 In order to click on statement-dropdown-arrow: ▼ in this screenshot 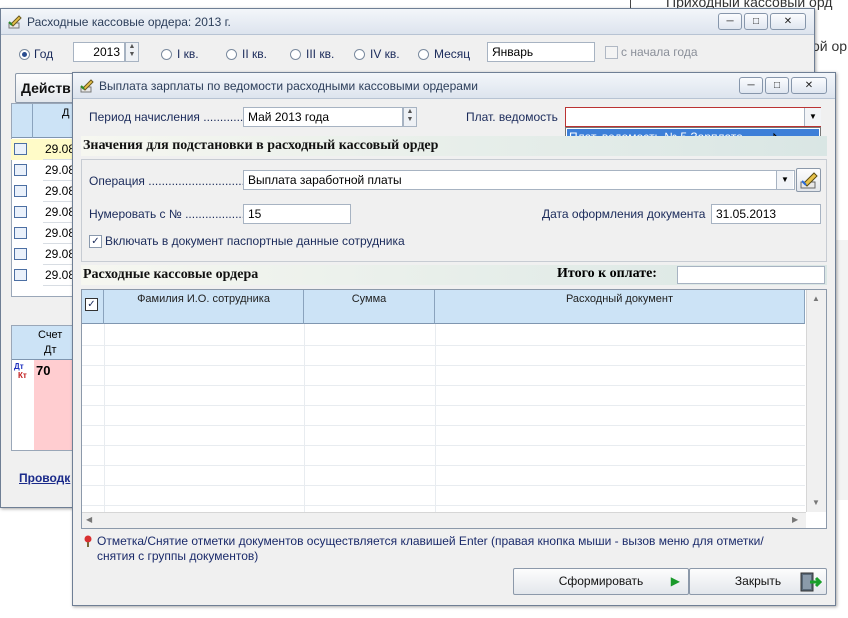, I will do `click(812, 117)`.